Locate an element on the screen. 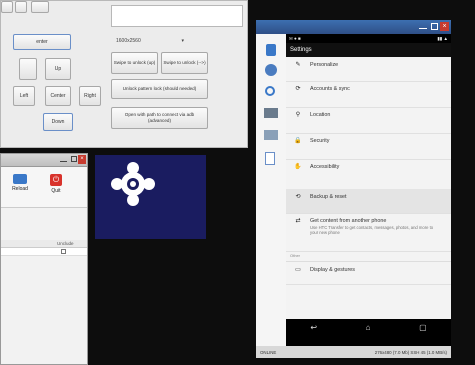 The height and width of the screenshot is (365, 475). settings-item-label: Location is located at coordinates (320, 115).